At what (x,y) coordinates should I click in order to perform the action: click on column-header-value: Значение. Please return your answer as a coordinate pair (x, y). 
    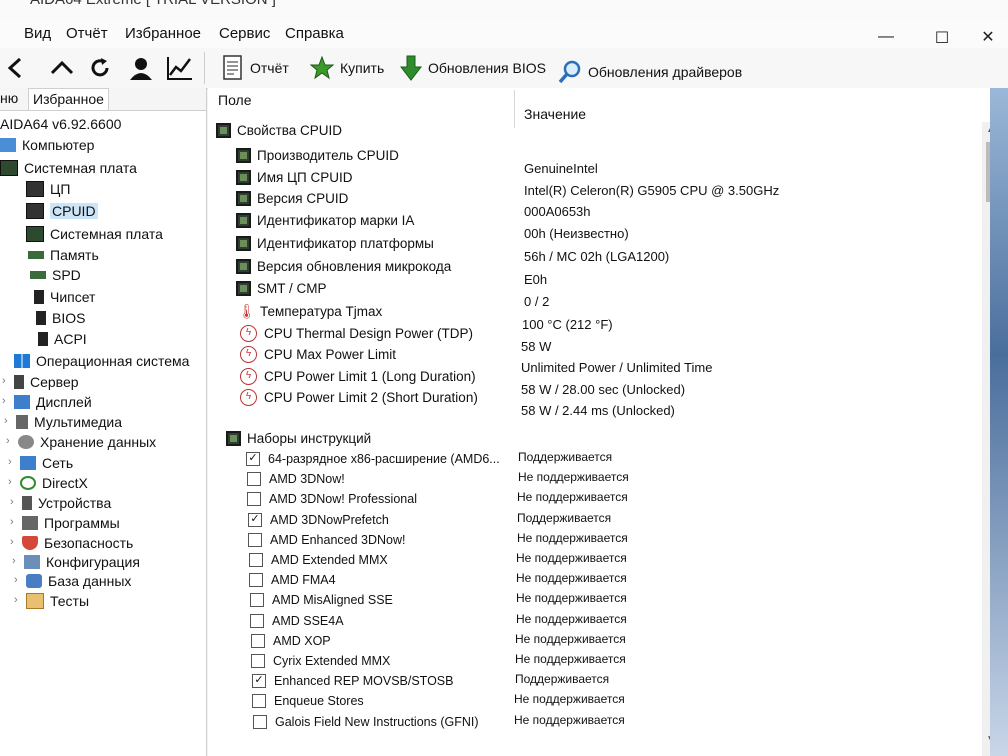
    Looking at the image, I should click on (555, 114).